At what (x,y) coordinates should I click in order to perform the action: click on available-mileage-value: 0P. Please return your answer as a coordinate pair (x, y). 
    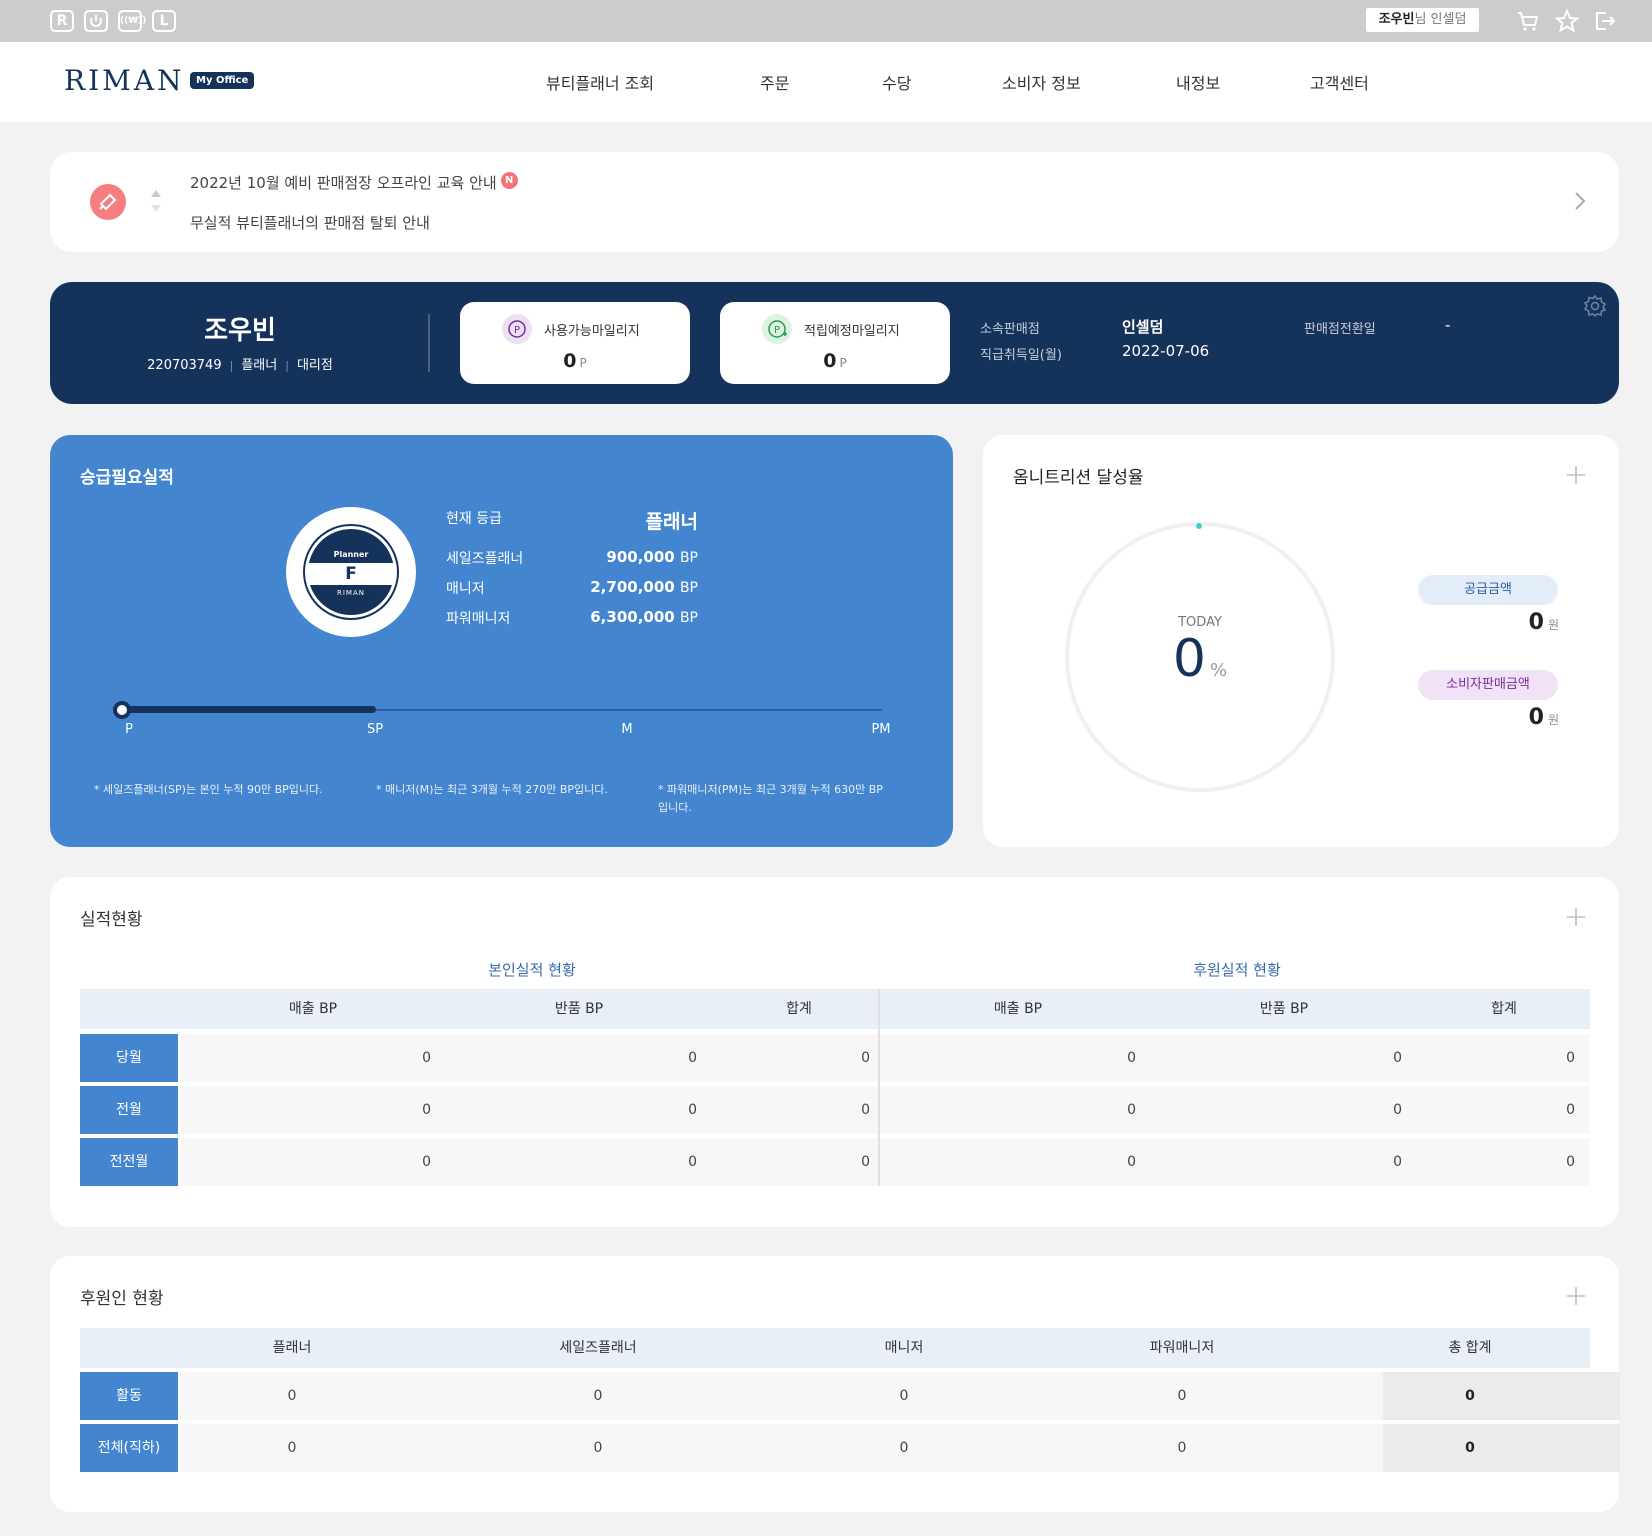
    Looking at the image, I should click on (575, 361).